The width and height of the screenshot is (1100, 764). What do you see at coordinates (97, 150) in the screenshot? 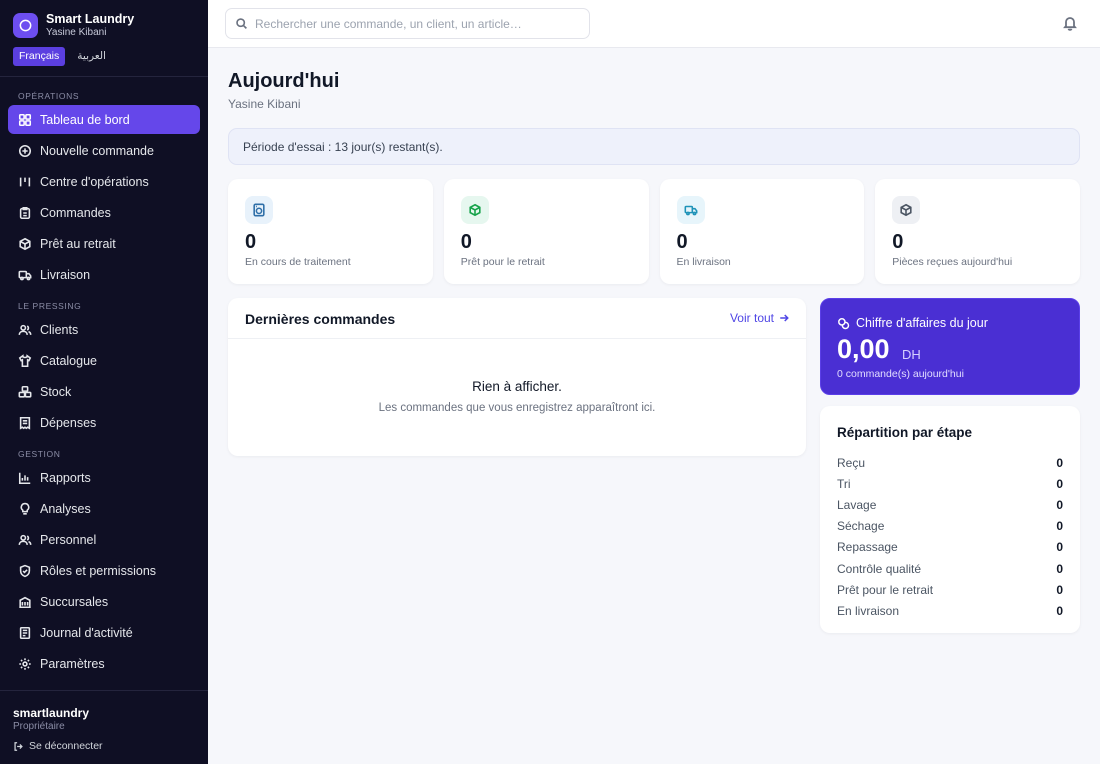
I see `sidebar-item-label: Nouvelle commande` at bounding box center [97, 150].